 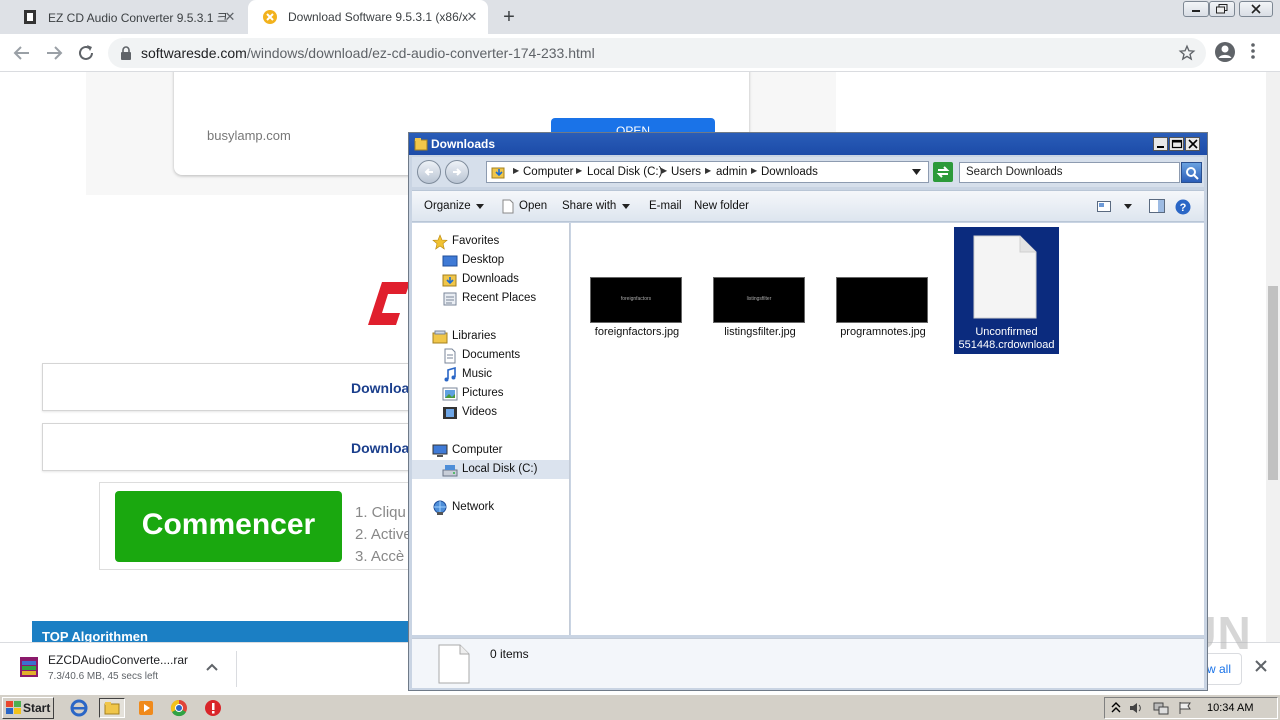 I want to click on ad-domain-text: busylamp.com, so click(x=249, y=135).